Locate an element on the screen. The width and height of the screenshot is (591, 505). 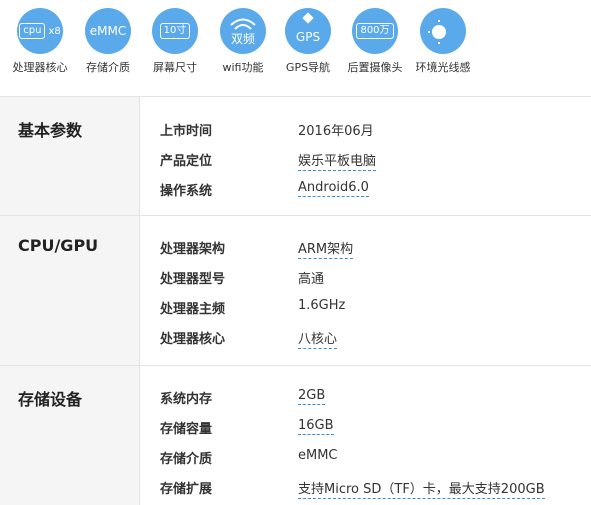
screen-glyph: 10寸 is located at coordinates (175, 31).